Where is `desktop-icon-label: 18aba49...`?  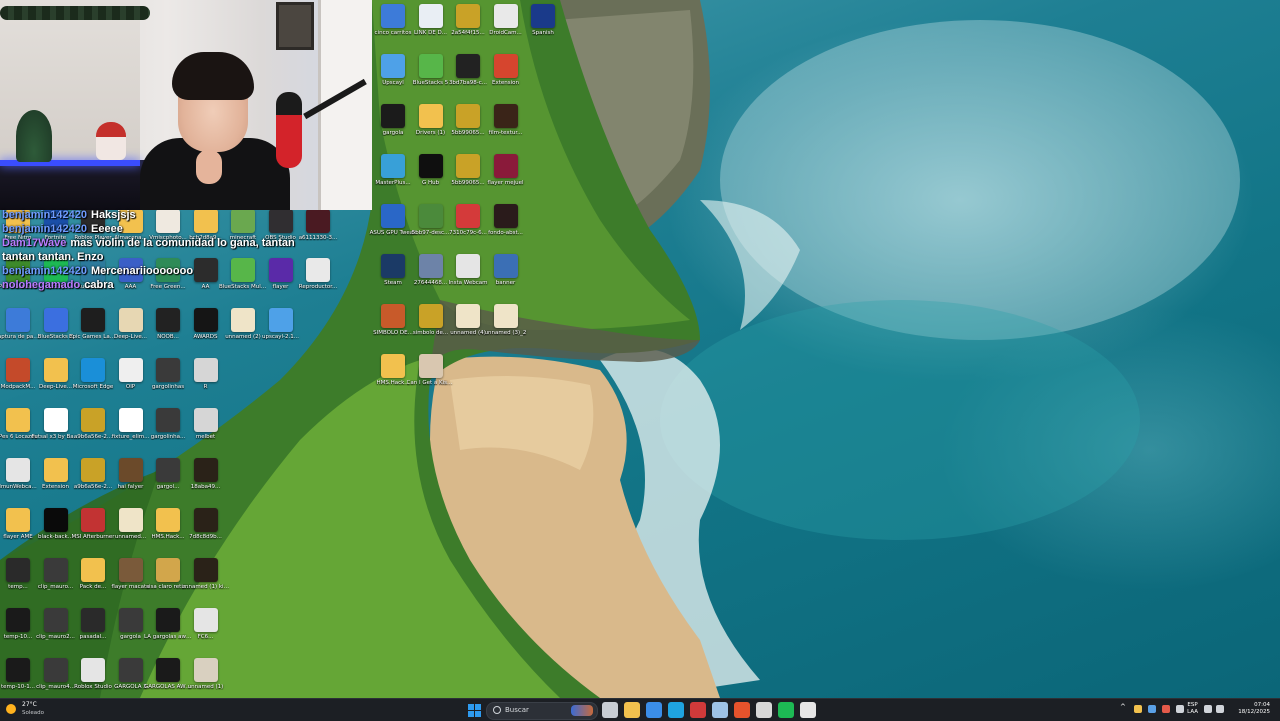 desktop-icon-label: 18aba49... is located at coordinates (205, 487).